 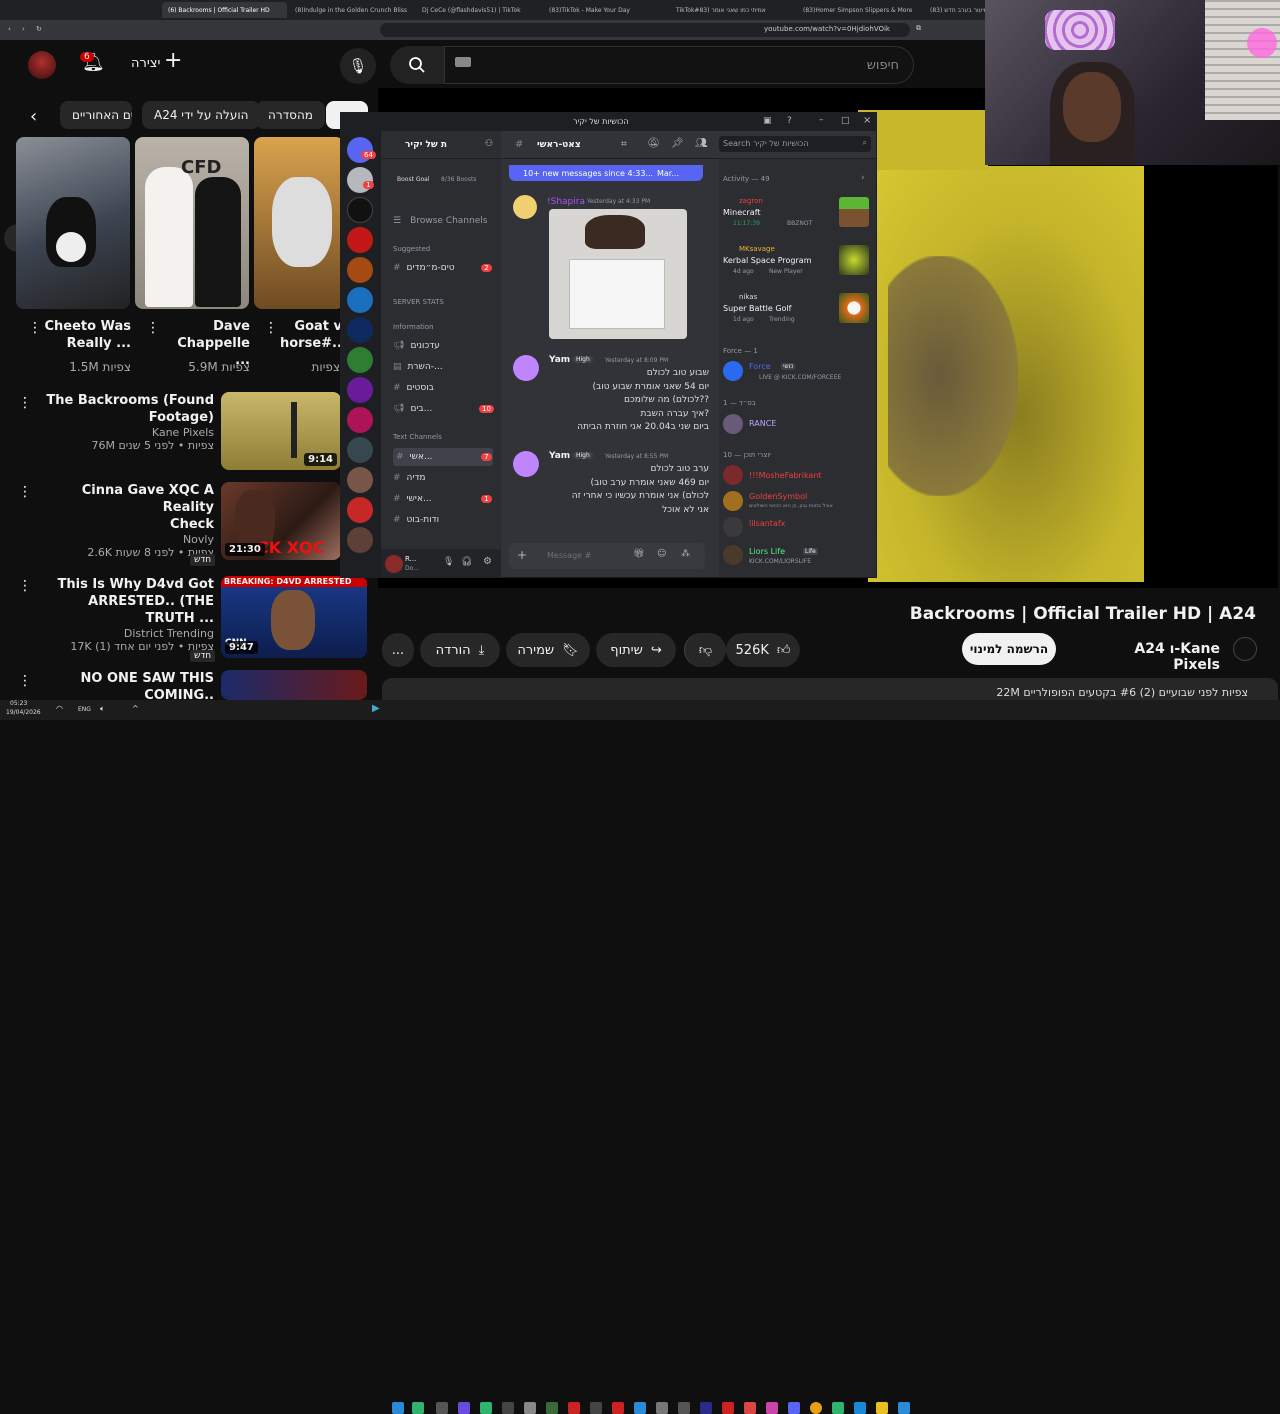 I want to click on video-thumbnail: CK XQC 21:30, so click(x=281, y=521).